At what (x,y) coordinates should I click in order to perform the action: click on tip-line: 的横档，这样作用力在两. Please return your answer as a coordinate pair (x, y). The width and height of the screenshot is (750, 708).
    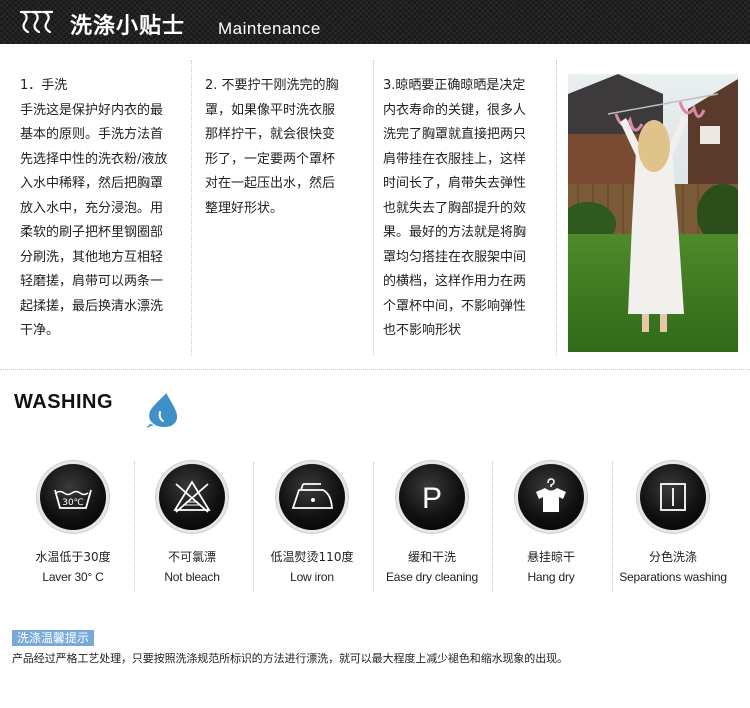
    Looking at the image, I should click on (455, 281).